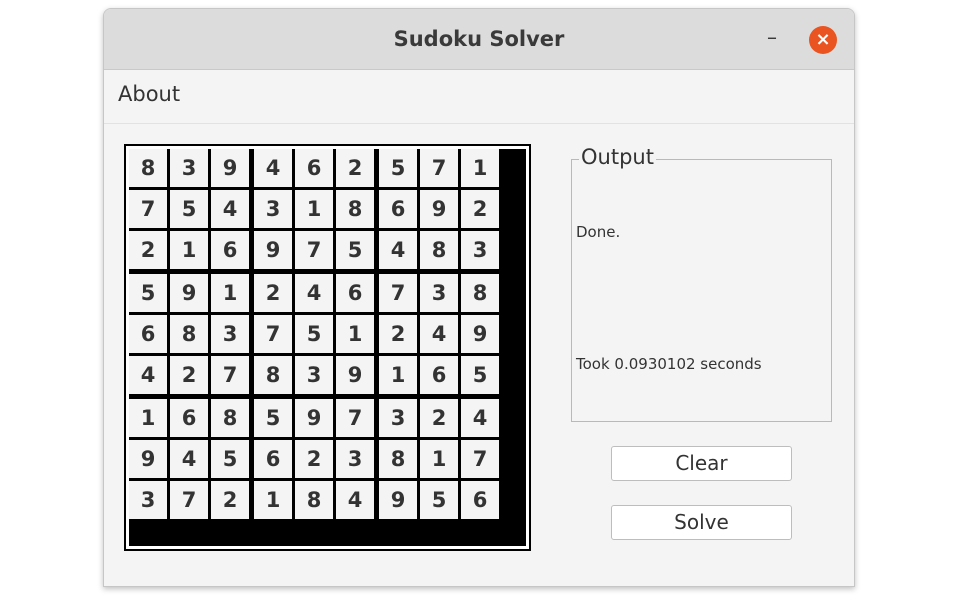 The height and width of the screenshot is (600, 960). Describe the element at coordinates (598, 232) in the screenshot. I see `output-line: Done.` at that location.